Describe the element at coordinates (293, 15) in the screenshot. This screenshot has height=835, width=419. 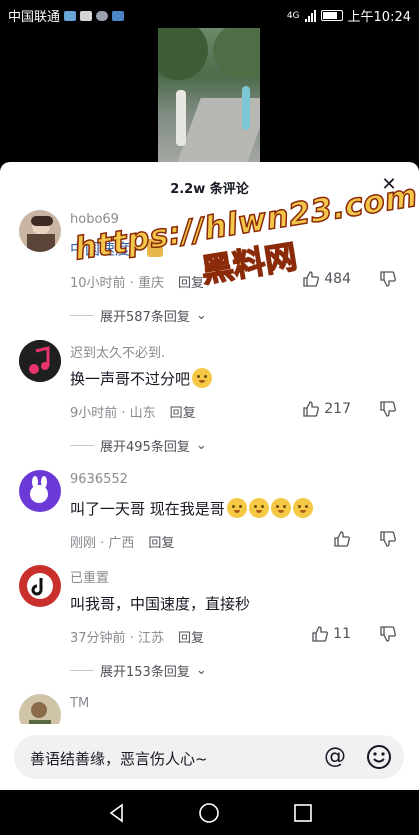
I see `network-type: 4G` at that location.